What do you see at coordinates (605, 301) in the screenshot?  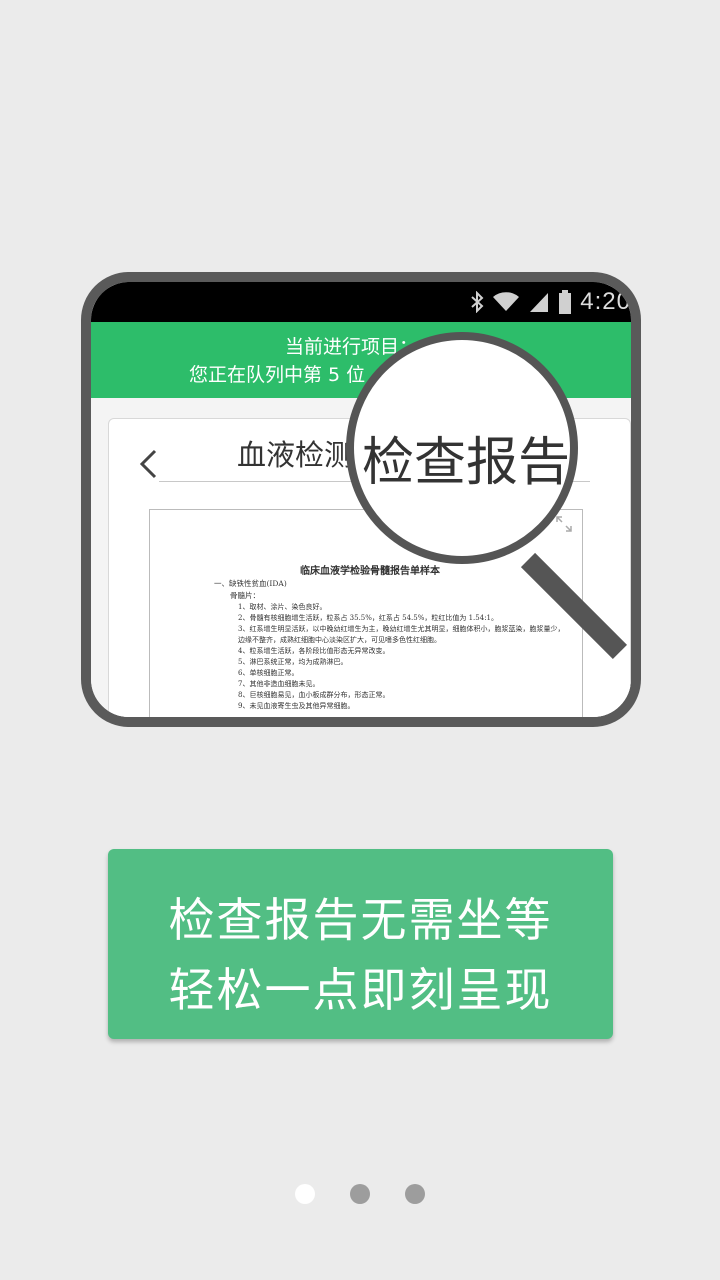 I see `status-time: 4:20` at bounding box center [605, 301].